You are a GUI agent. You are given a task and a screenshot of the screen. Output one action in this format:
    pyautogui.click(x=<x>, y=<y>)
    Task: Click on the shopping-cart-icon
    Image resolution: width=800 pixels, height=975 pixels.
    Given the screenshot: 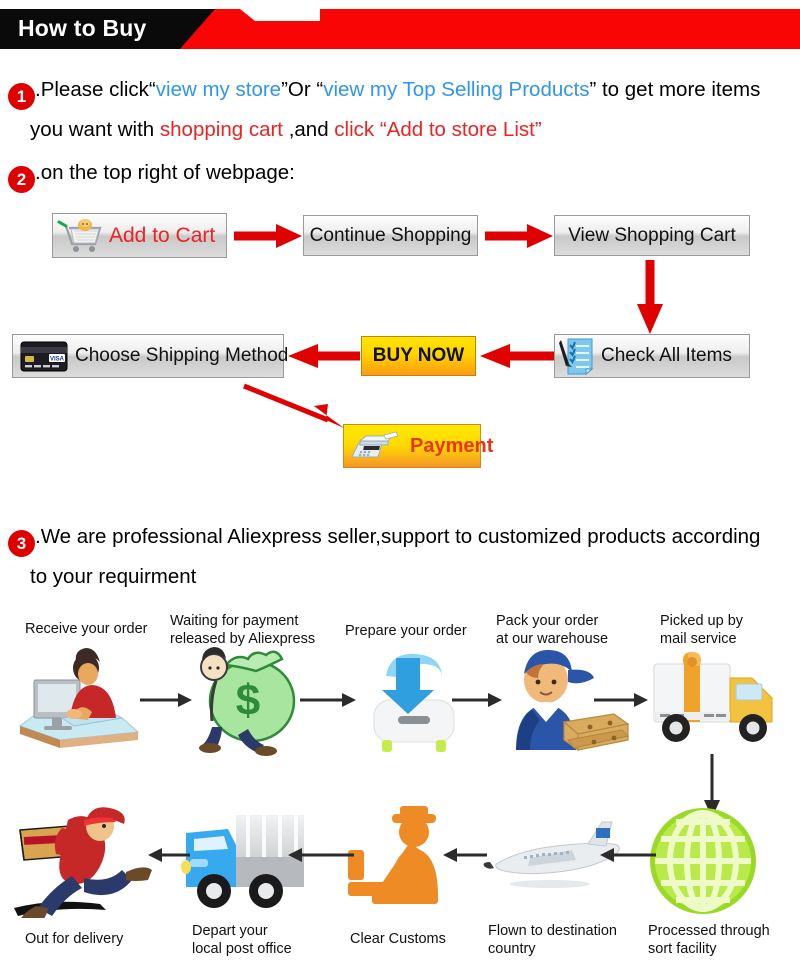 What is the action you would take?
    pyautogui.click(x=79, y=235)
    